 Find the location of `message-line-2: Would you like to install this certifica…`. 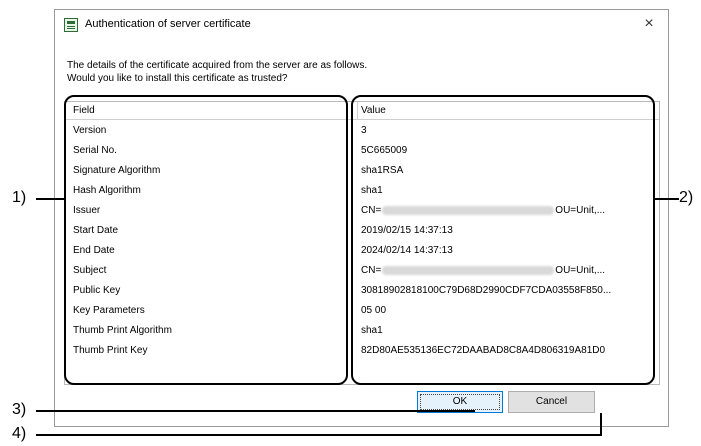

message-line-2: Would you like to install this certifica… is located at coordinates (177, 78).